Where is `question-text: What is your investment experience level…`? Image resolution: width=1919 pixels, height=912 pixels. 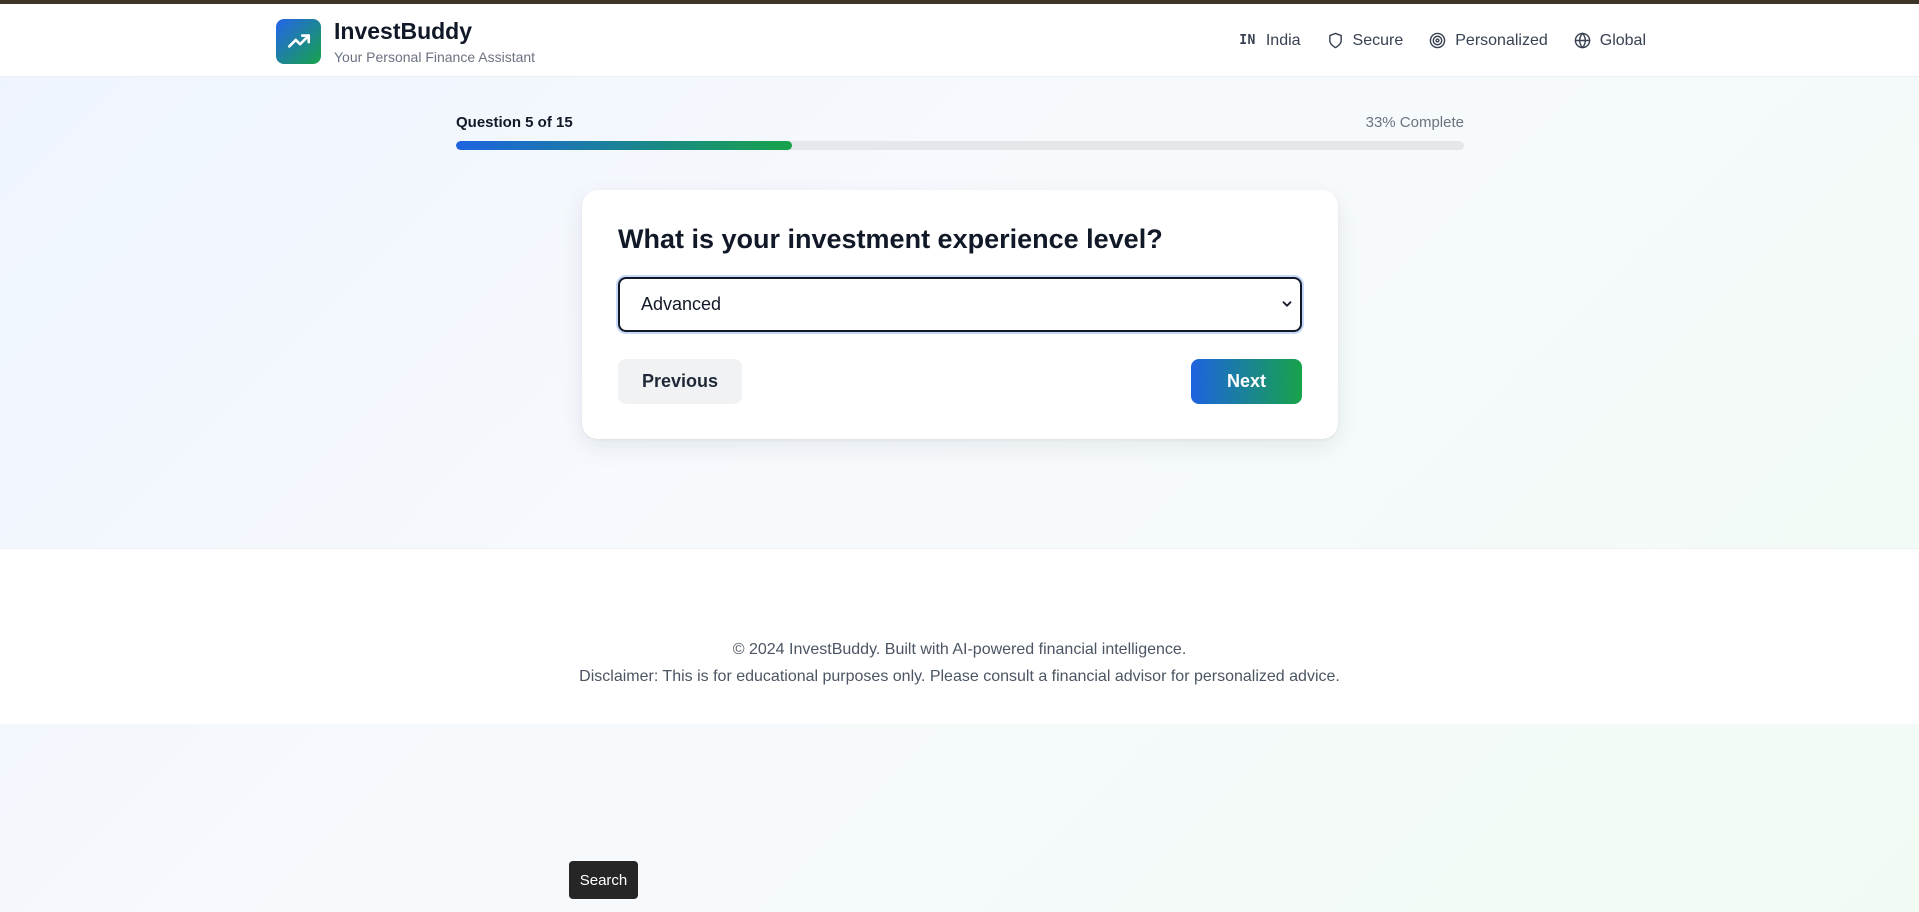
question-text: What is your investment experience level… is located at coordinates (890, 239).